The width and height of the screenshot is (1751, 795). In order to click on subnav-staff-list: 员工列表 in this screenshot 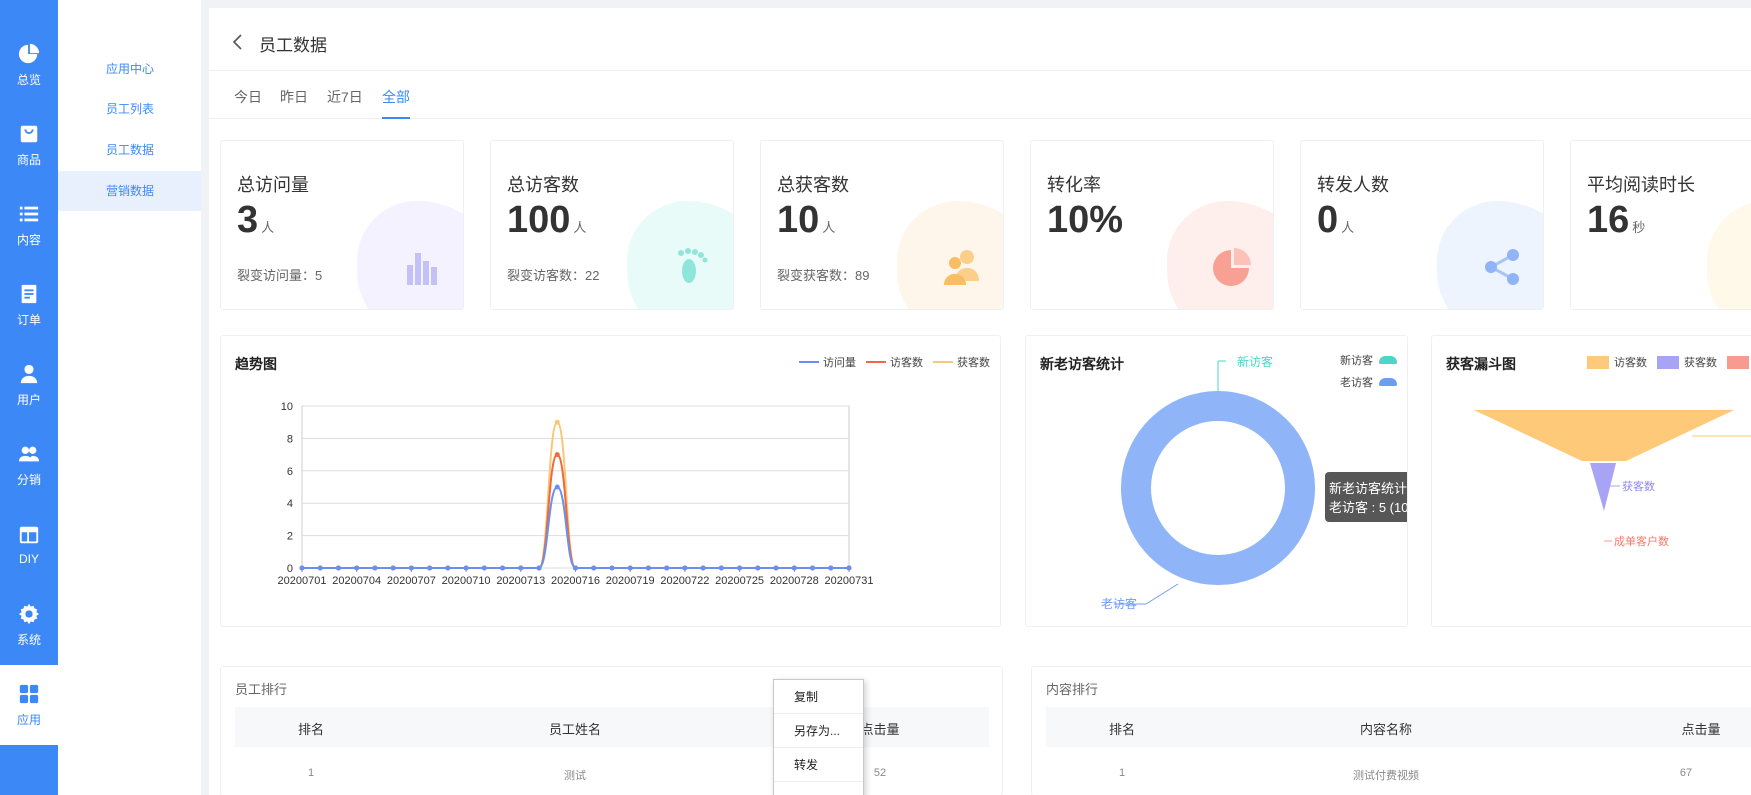, I will do `click(129, 109)`.